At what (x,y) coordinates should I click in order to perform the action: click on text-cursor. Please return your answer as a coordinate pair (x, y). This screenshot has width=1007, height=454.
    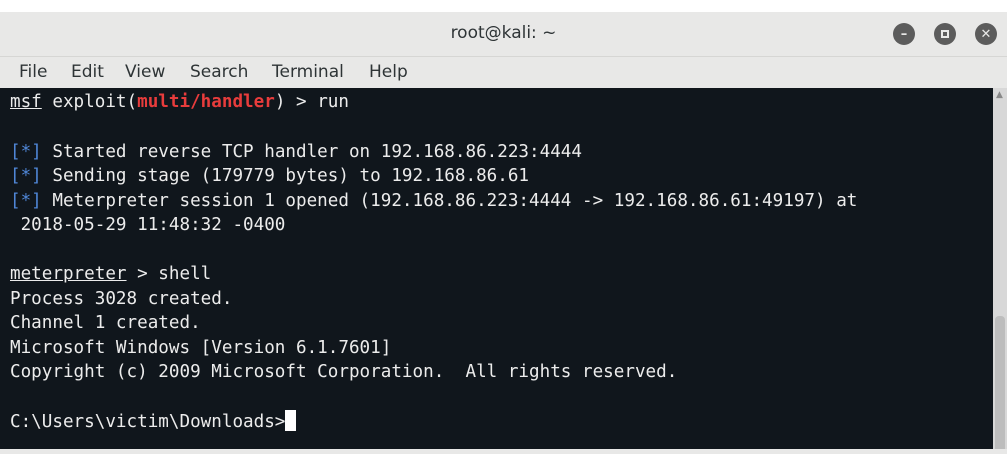
    Looking at the image, I should click on (291, 420).